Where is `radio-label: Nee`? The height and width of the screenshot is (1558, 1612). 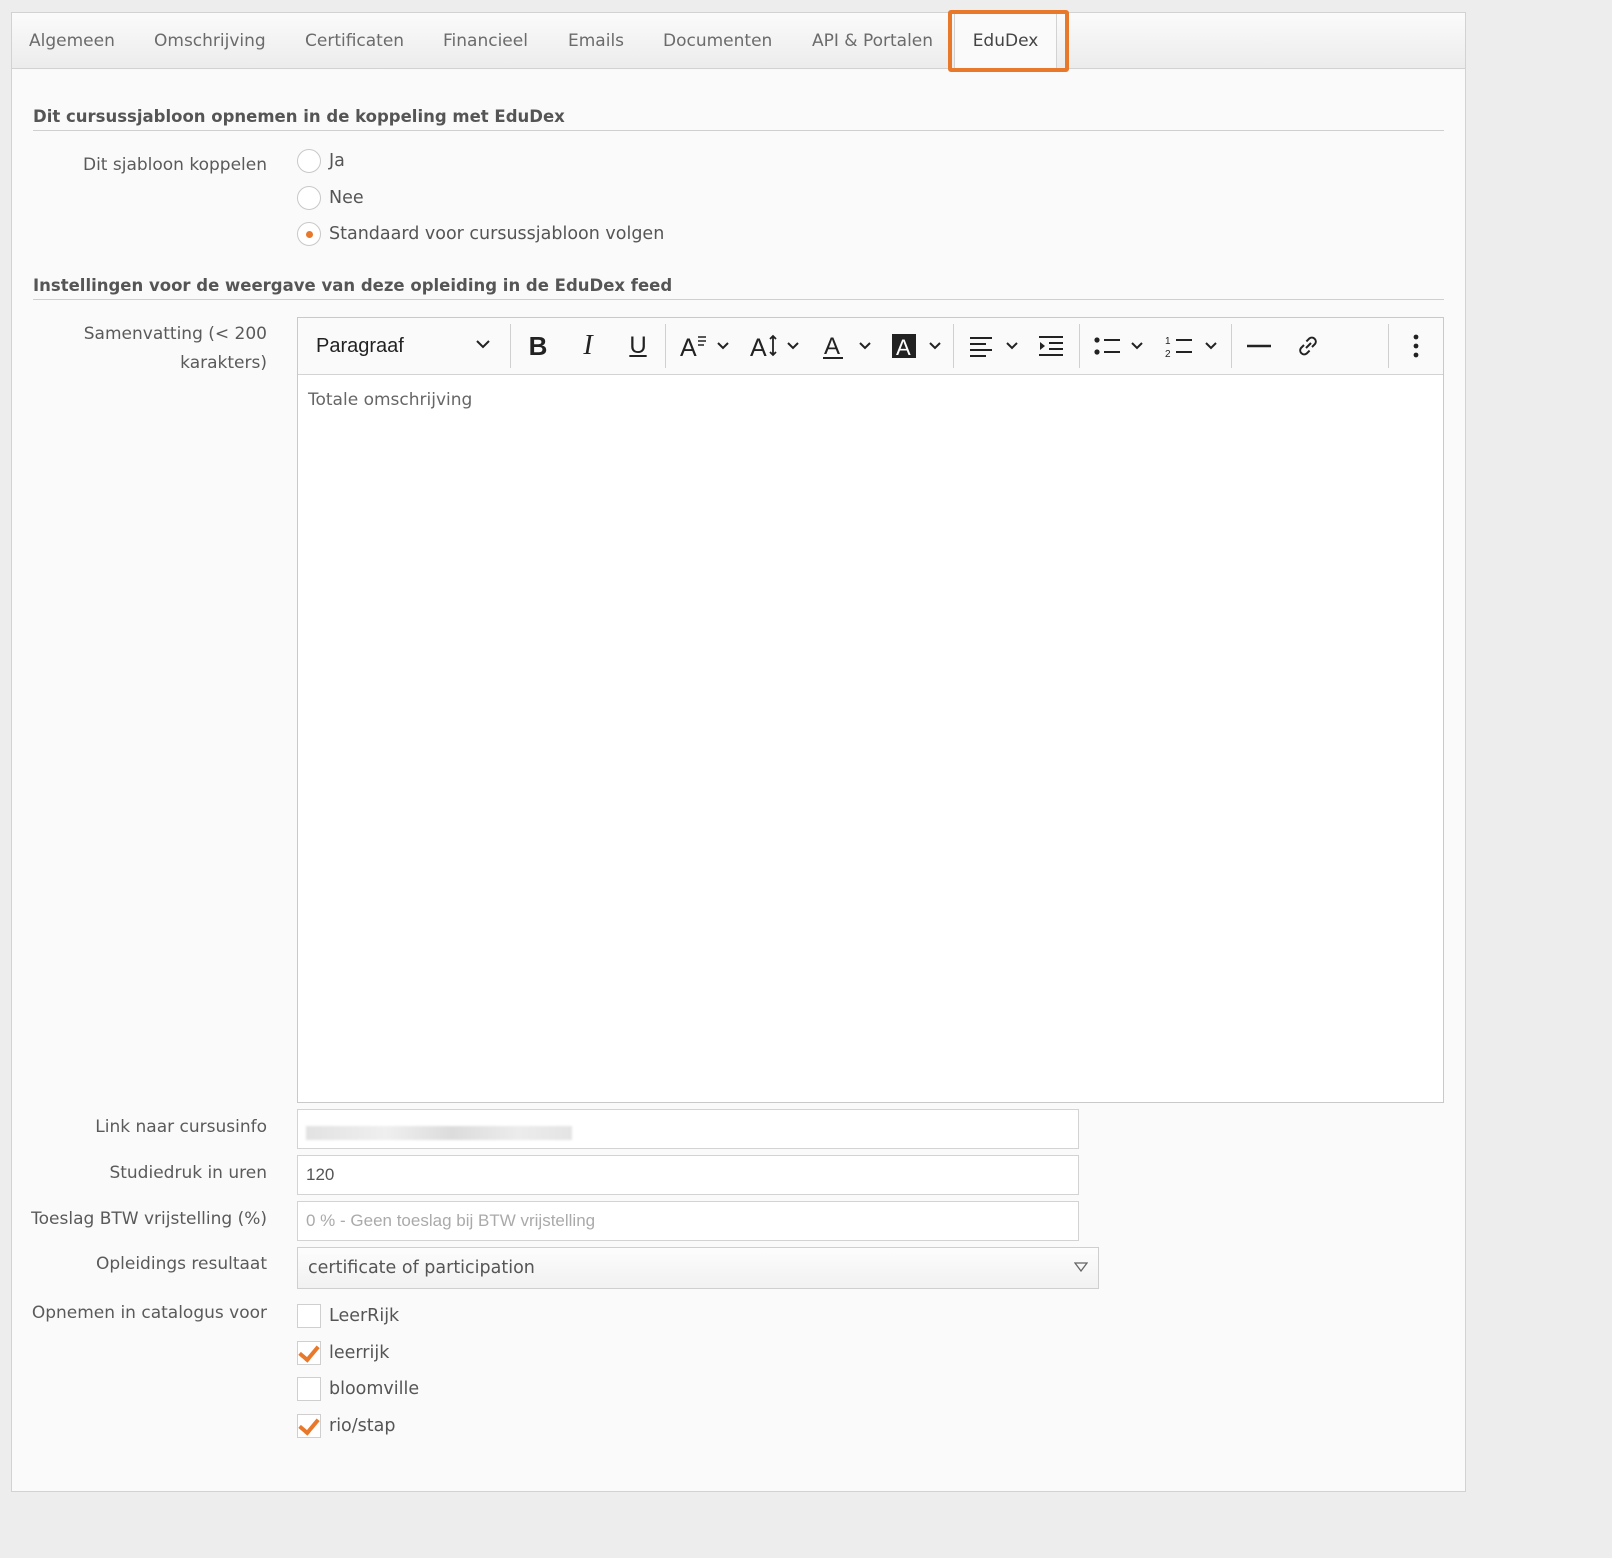 radio-label: Nee is located at coordinates (346, 198).